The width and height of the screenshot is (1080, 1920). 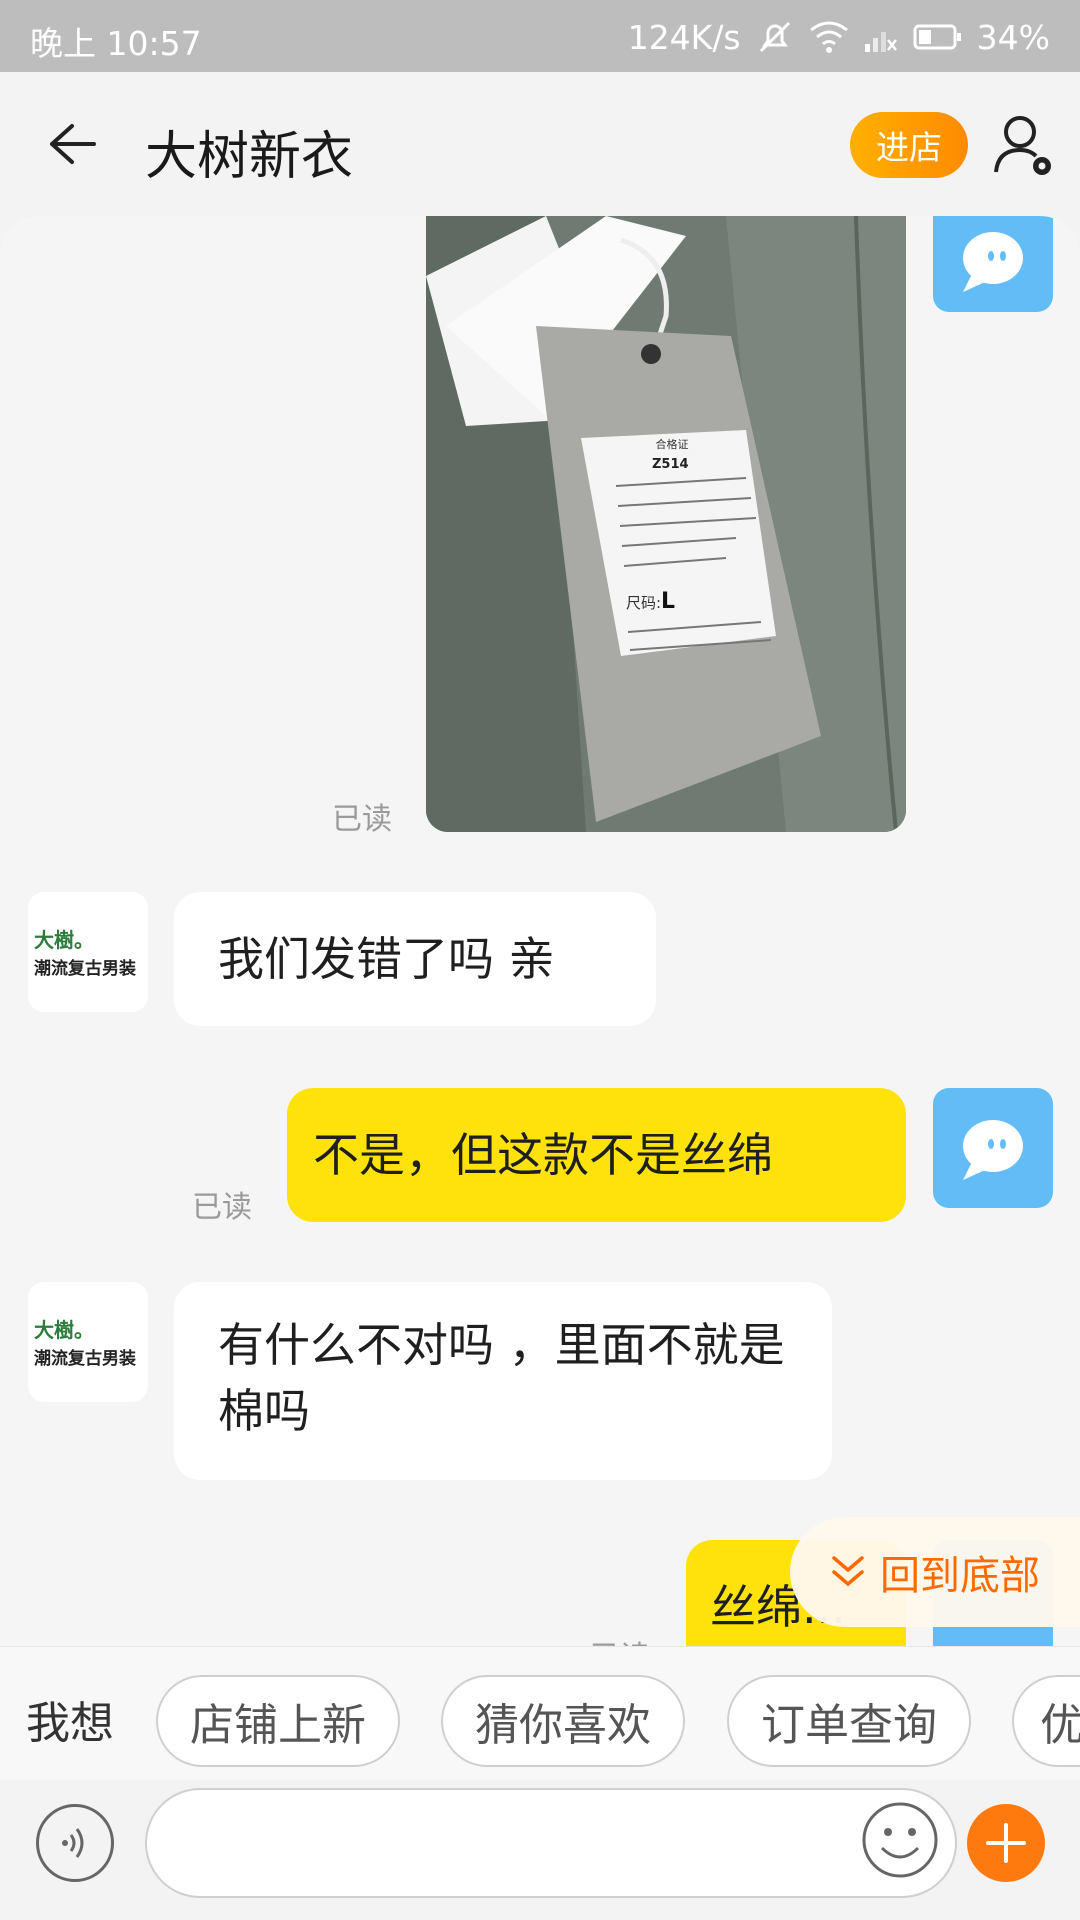 I want to click on network-speed: 124K/s, so click(x=684, y=37).